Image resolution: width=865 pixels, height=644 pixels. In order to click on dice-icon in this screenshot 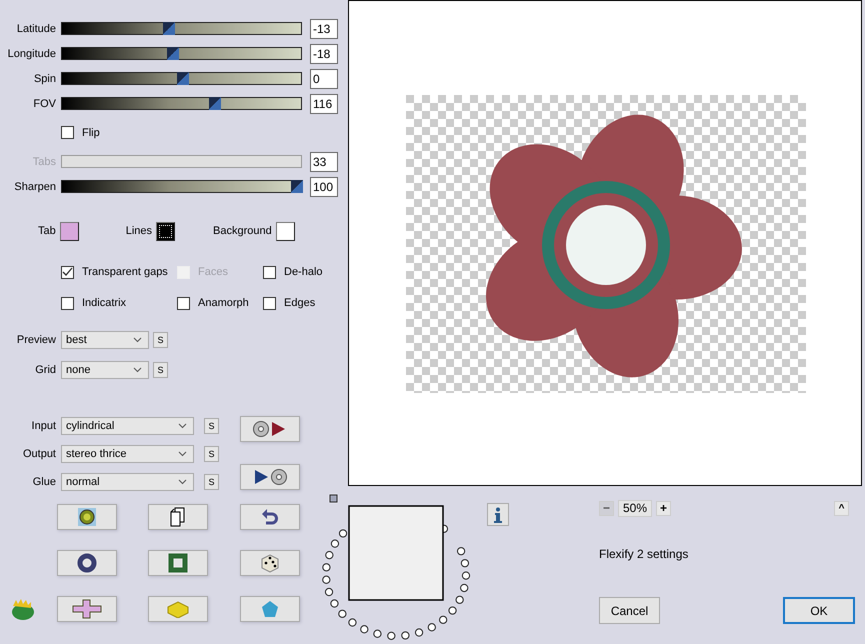, I will do `click(270, 563)`.